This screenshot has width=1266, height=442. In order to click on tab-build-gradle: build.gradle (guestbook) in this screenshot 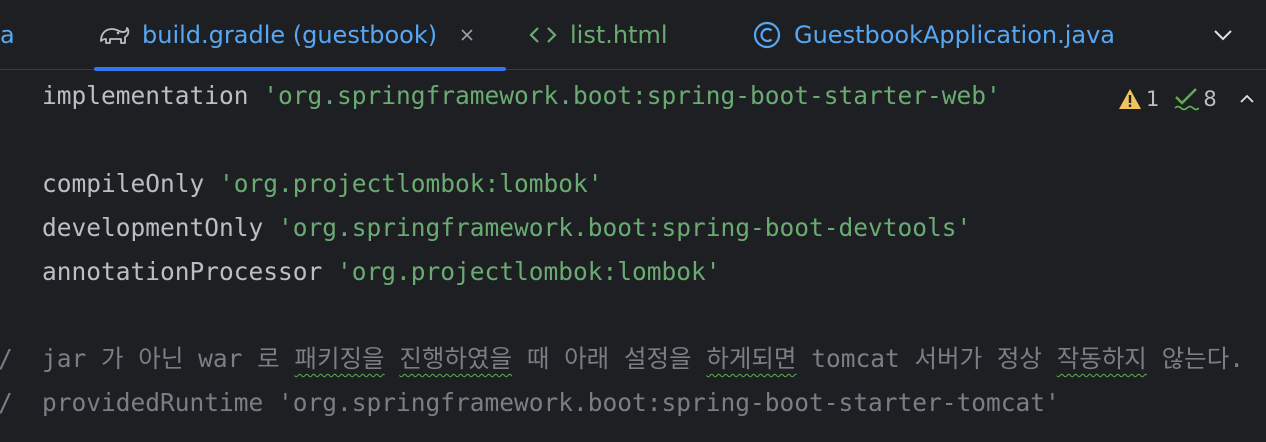, I will do `click(300, 35)`.